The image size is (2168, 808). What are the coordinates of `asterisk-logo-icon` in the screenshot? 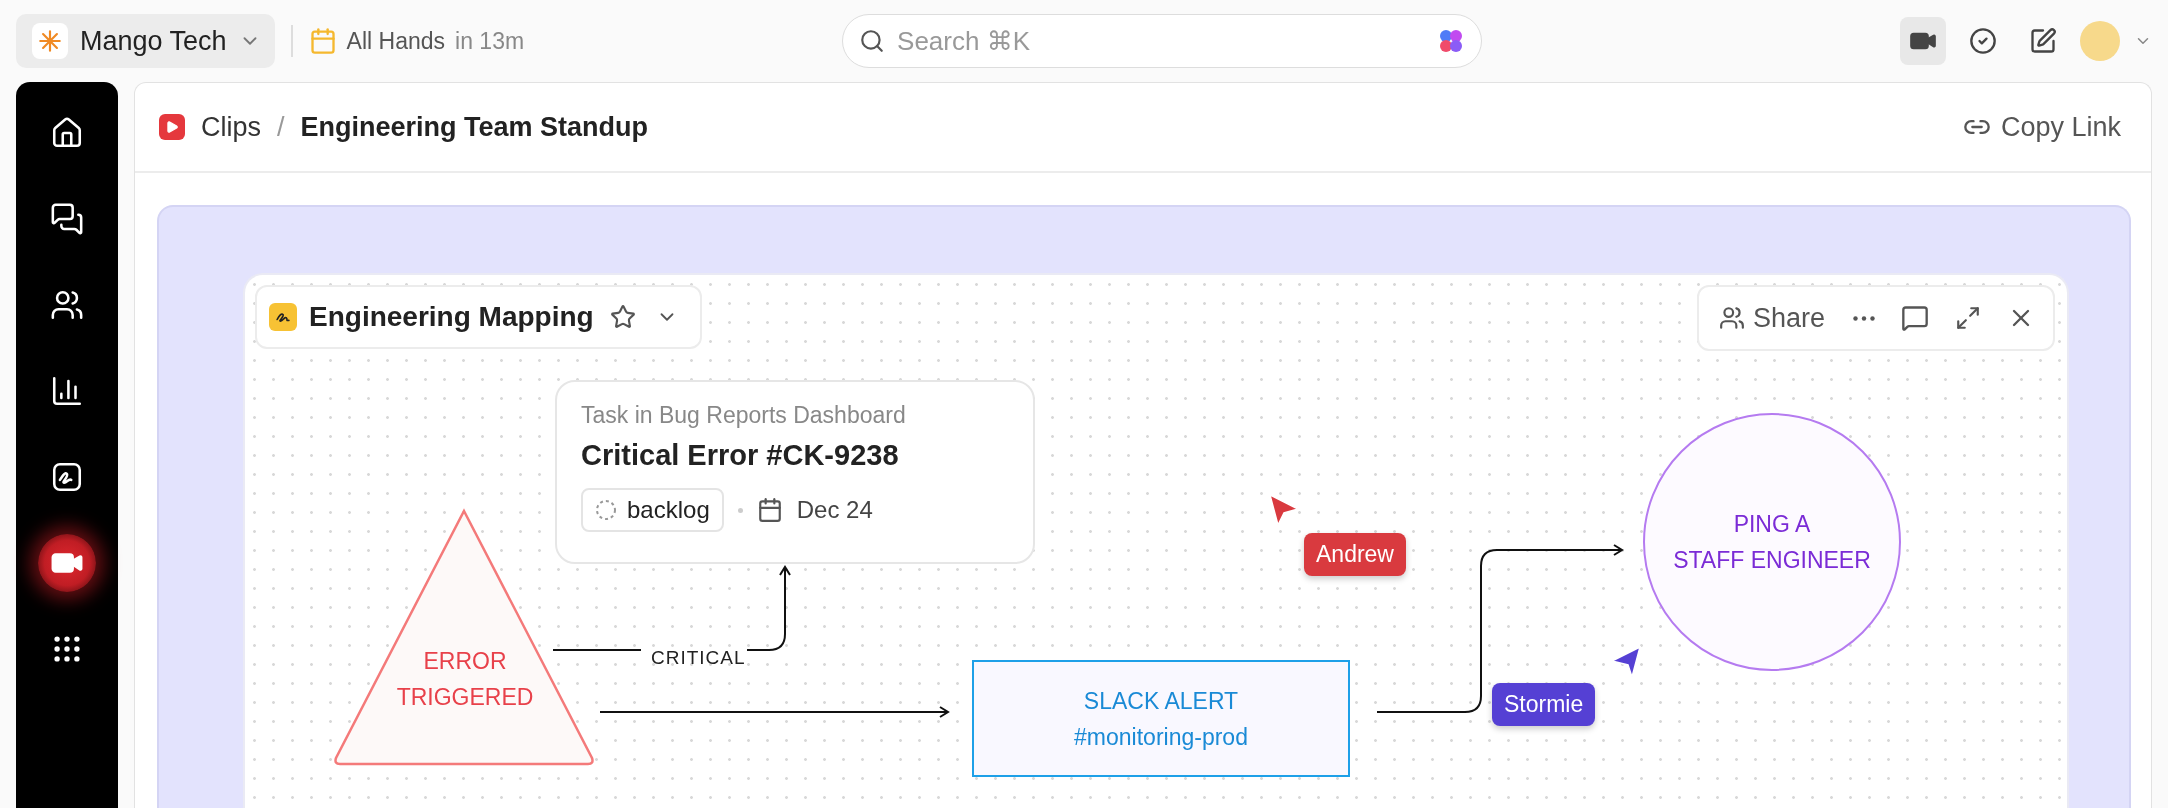 It's located at (50, 41).